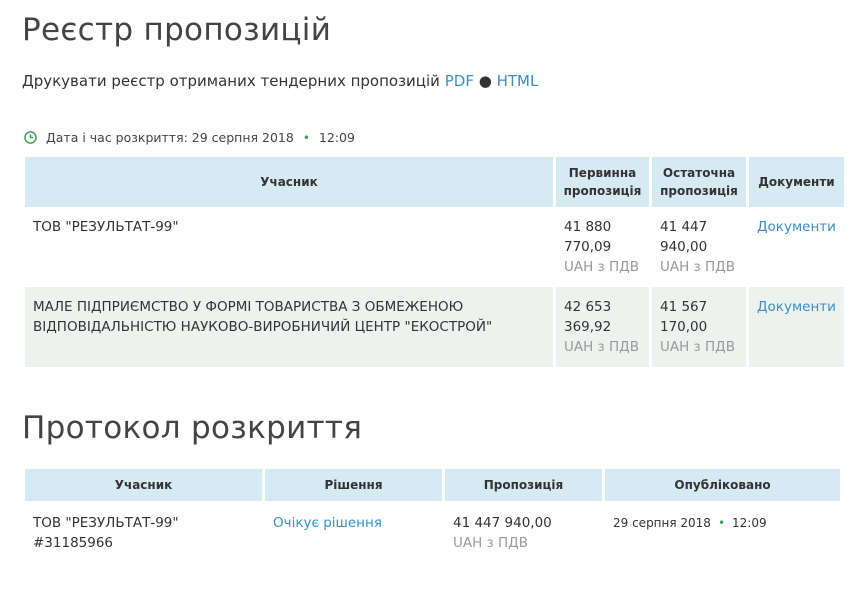 Image resolution: width=859 pixels, height=597 pixels. I want to click on offer-cell: 41 447 940,00 UAH з ПДВ, so click(523, 533).